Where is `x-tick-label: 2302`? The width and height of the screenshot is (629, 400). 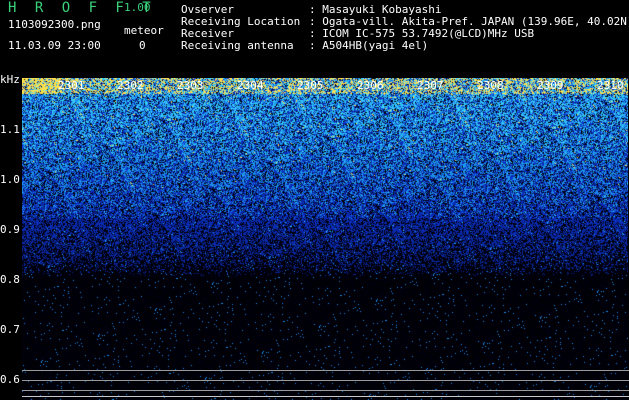 x-tick-label: 2302 is located at coordinates (130, 85).